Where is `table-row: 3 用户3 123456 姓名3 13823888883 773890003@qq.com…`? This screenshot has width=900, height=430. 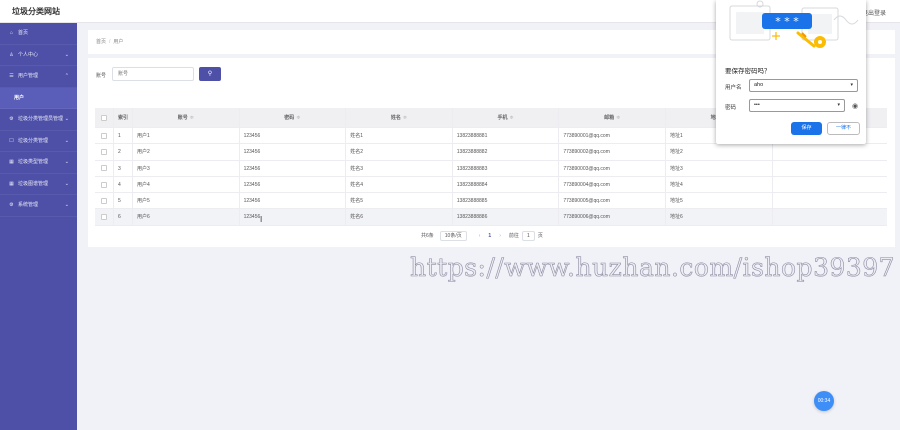
table-row: 3 用户3 123456 姓名3 13823888883 773890003@qq.com… is located at coordinates (491, 168).